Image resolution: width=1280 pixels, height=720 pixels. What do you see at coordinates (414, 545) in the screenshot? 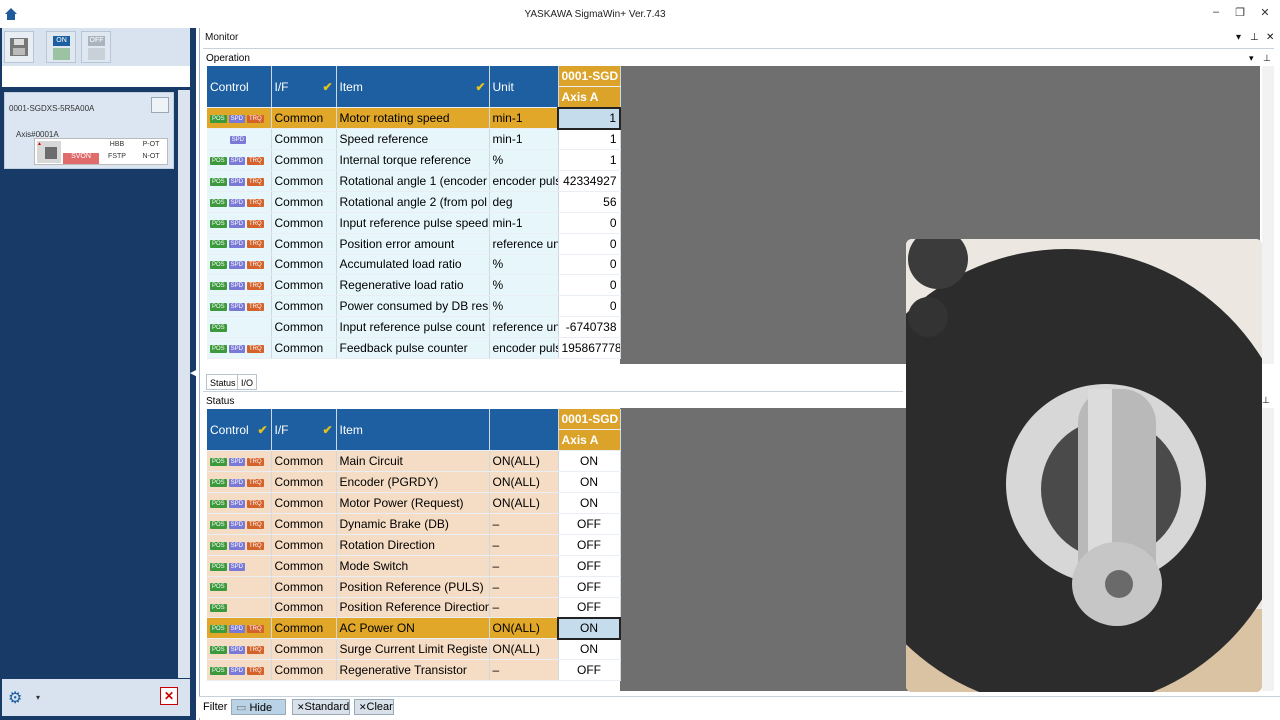
I see `table-row: POS SPD TRQ Common Rotation Direction – OFF` at bounding box center [414, 545].